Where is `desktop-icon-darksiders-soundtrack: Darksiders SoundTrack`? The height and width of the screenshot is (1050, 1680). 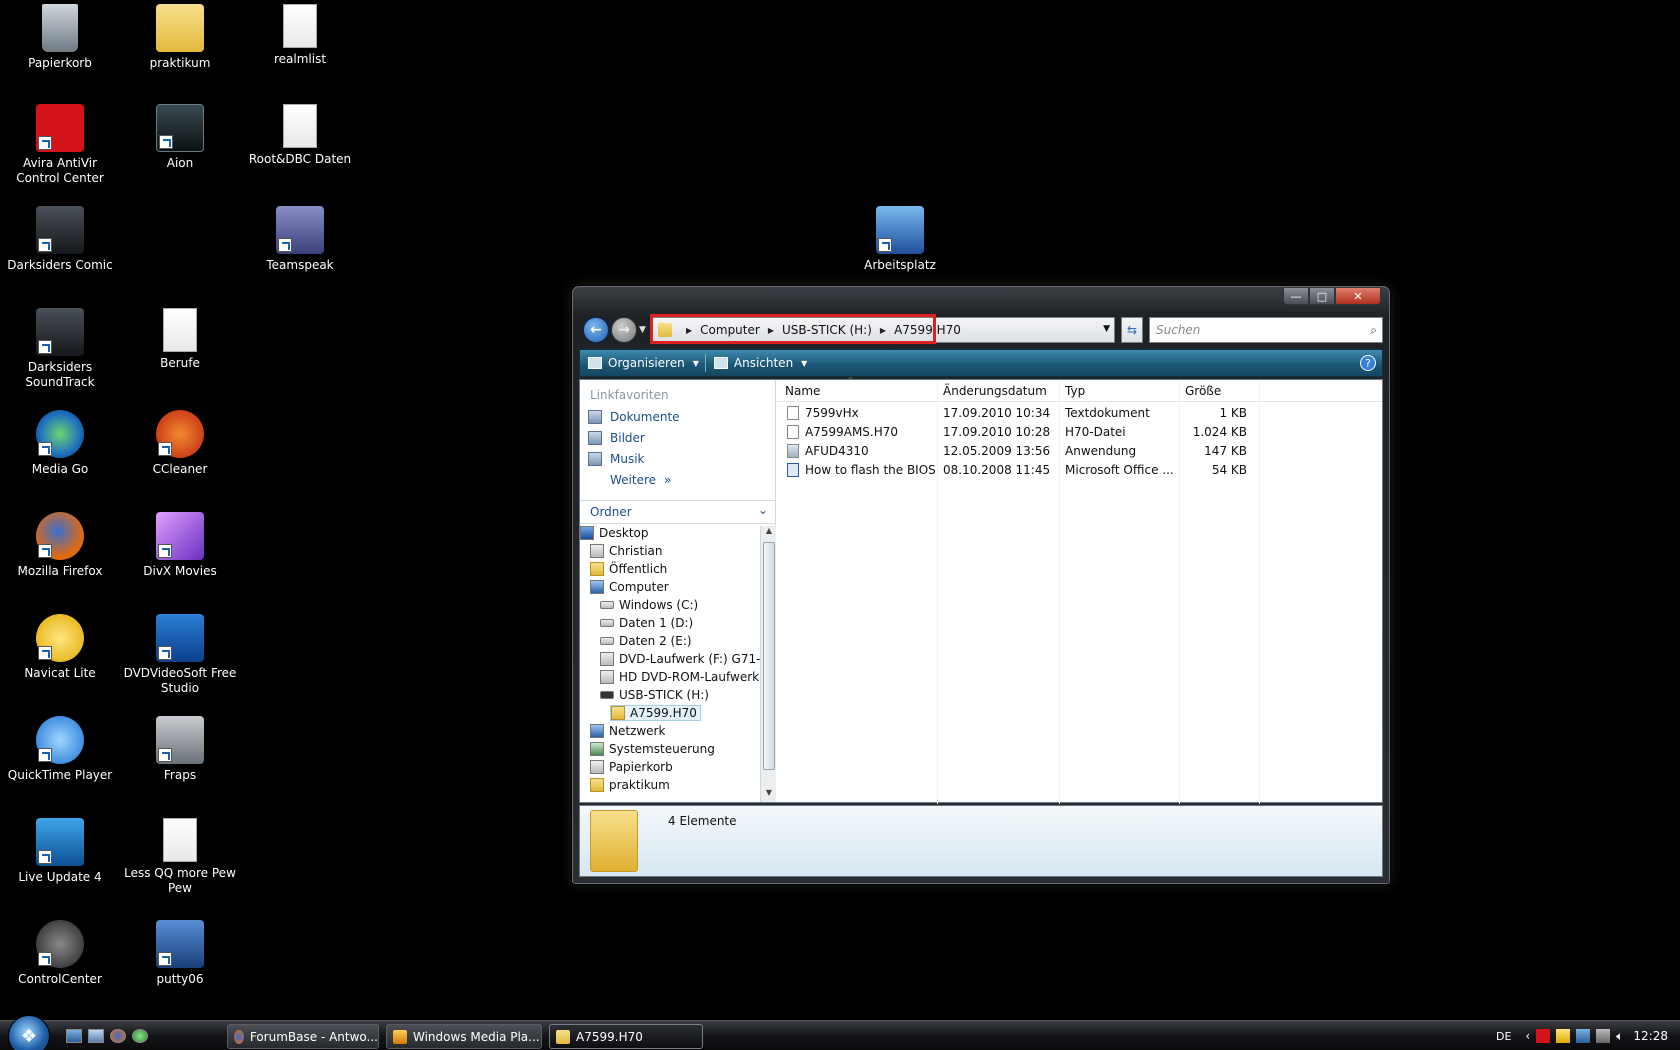
desktop-icon-darksiders-soundtrack: Darksiders SoundTrack is located at coordinates (60, 349).